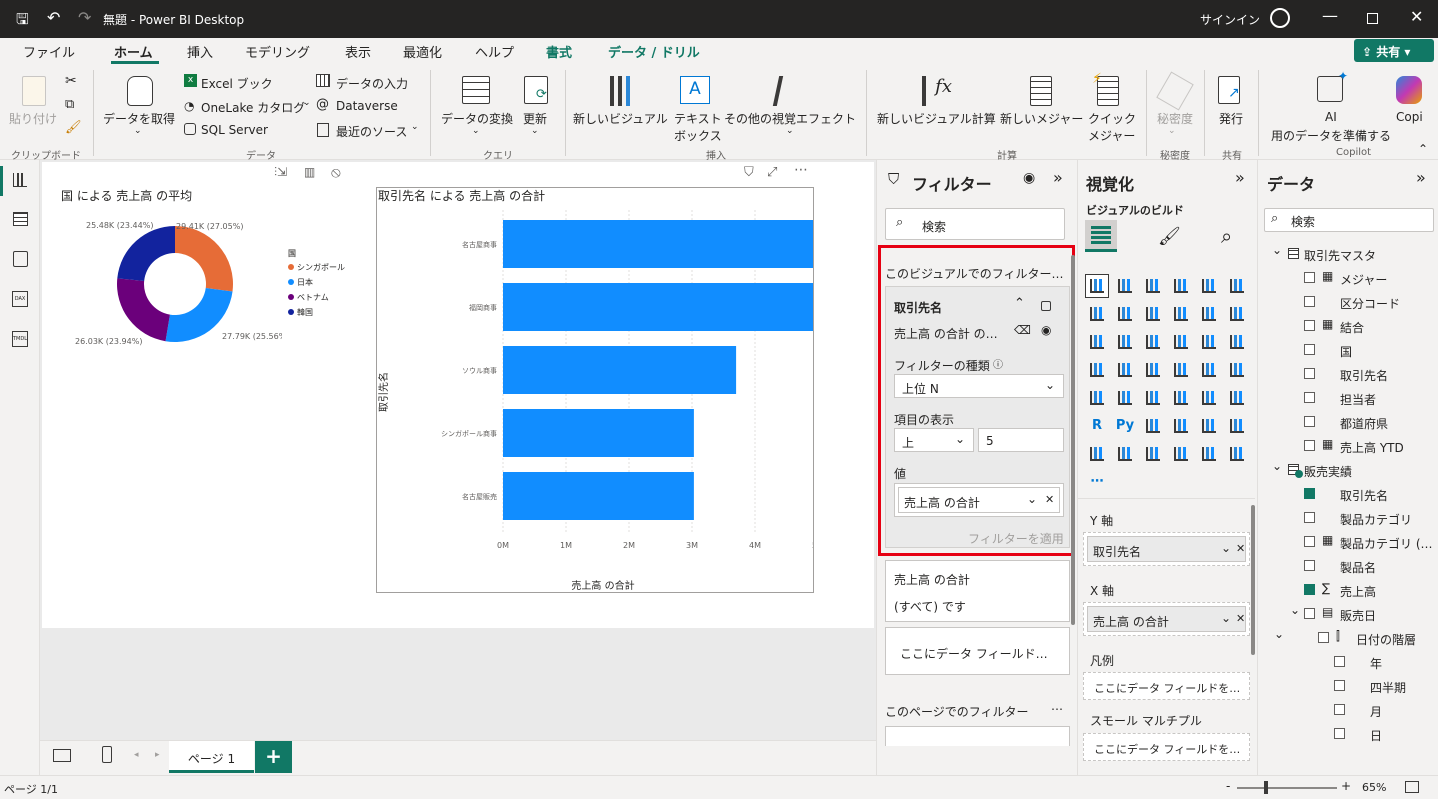  I want to click on power-bi-visual-icon, so click(1209, 454).